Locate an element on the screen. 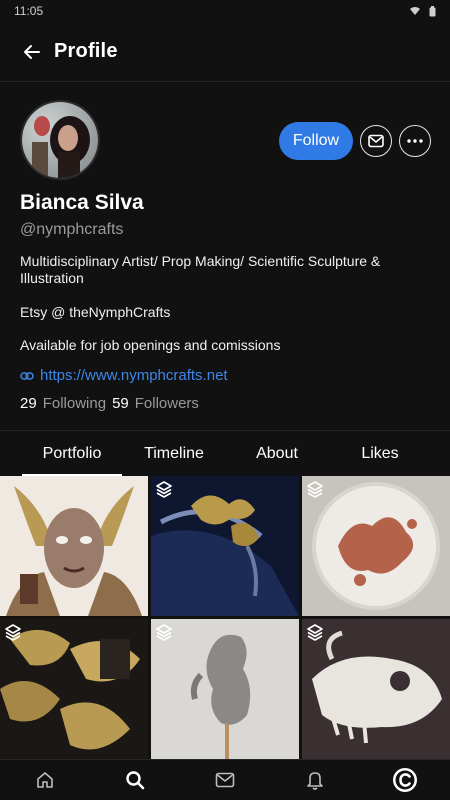 Image resolution: width=450 pixels, height=800 pixels. nav-messages is located at coordinates (225, 780).